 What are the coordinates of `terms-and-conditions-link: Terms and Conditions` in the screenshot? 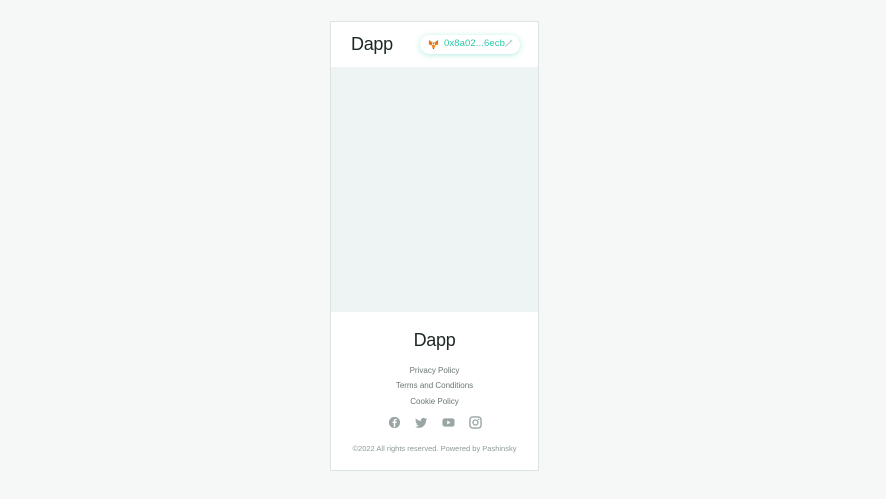 It's located at (434, 385).